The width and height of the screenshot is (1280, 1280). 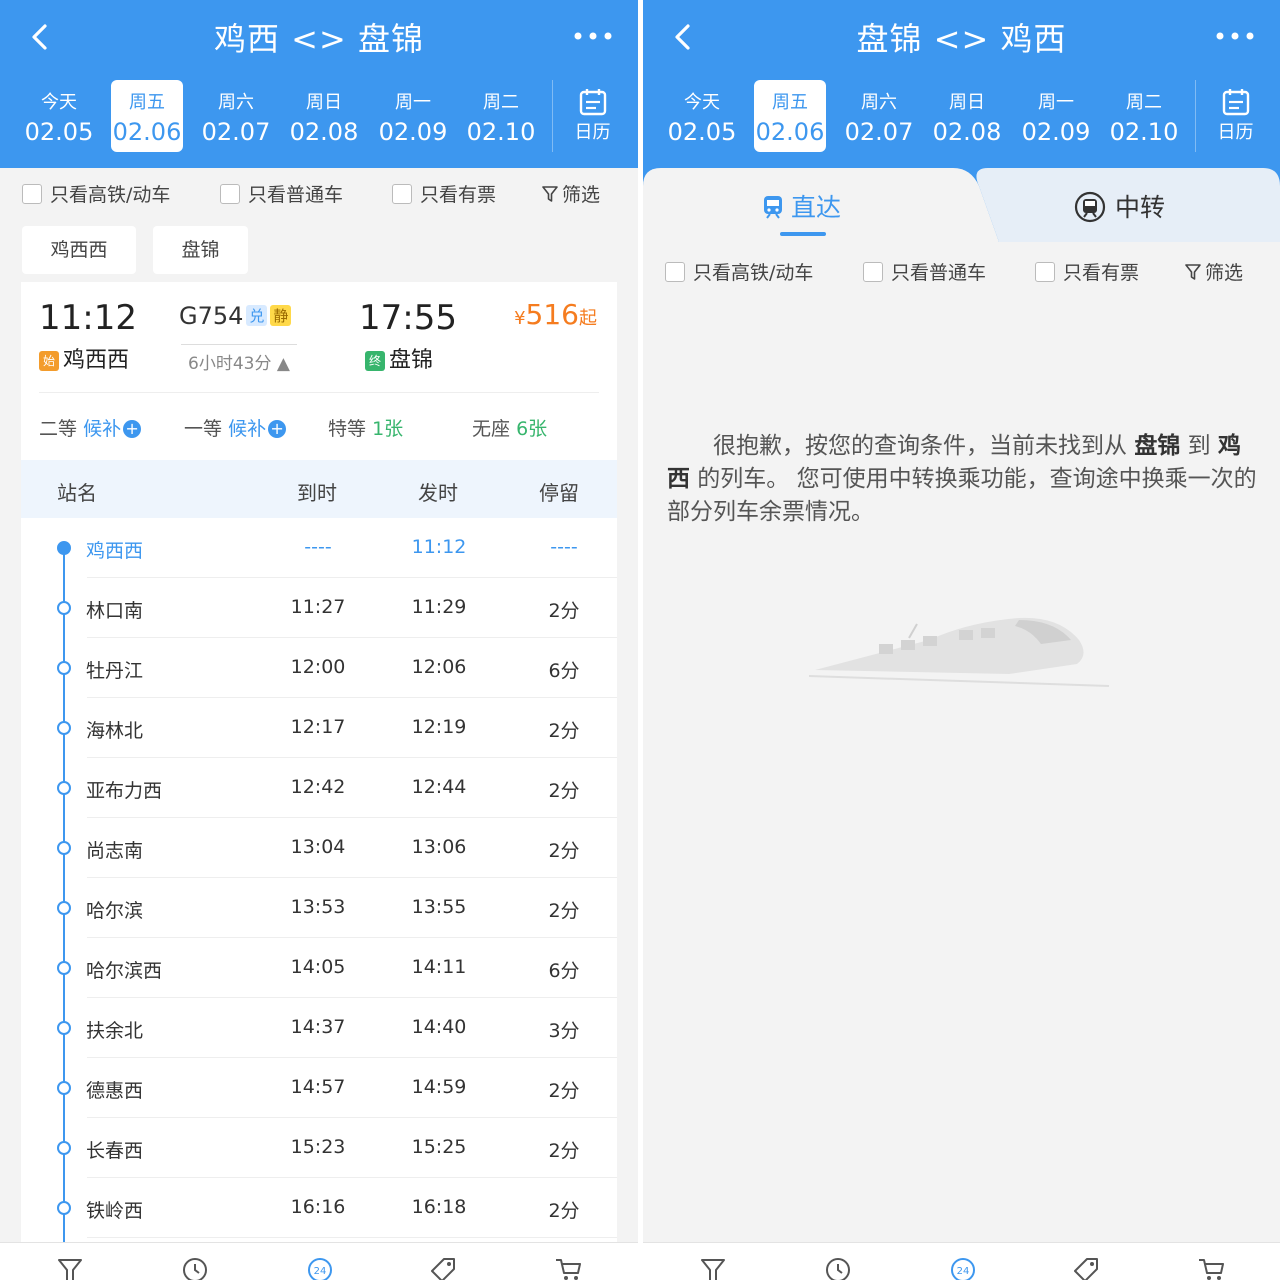 I want to click on stop-row: 林口南 11:27 11:29 2分, so click(x=319, y=608).